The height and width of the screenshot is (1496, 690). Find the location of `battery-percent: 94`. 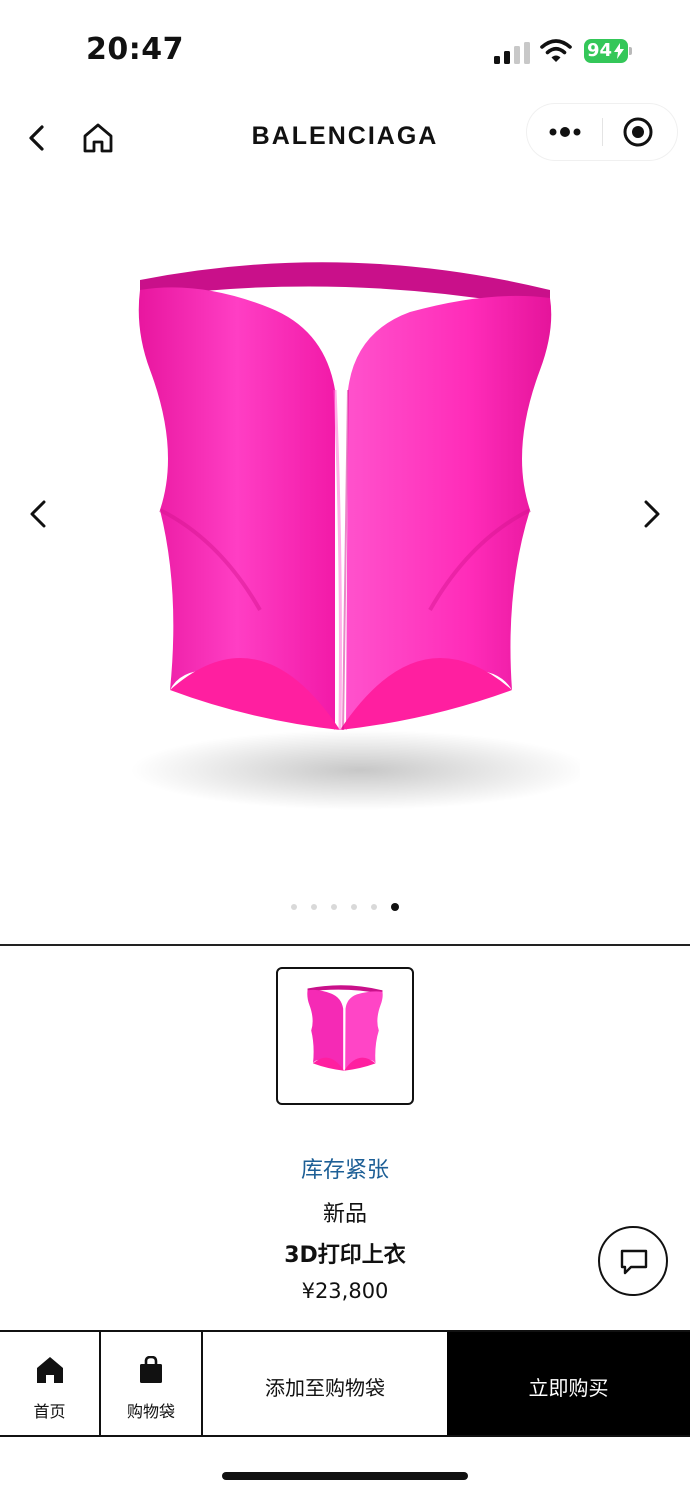

battery-percent: 94 is located at coordinates (600, 50).